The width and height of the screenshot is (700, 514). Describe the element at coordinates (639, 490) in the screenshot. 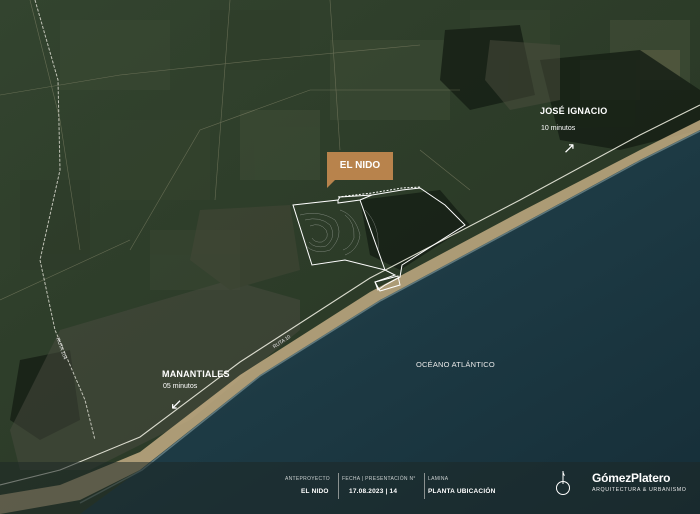

I see `brand-tagline: ARQUITECTURA & URBANISMO` at that location.